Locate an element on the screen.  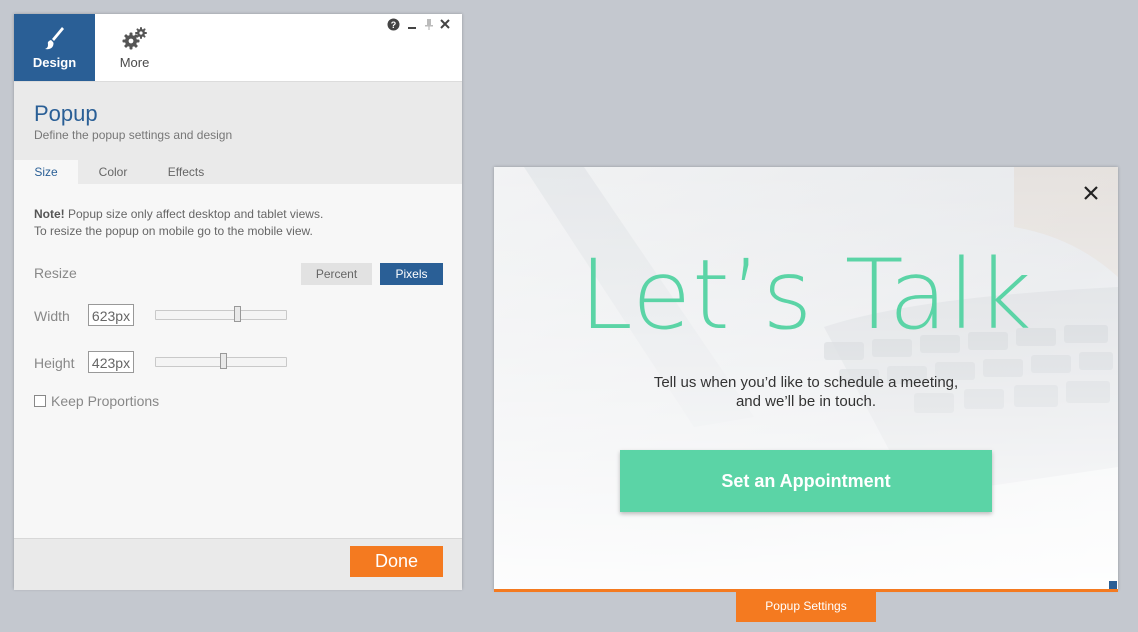
keep-proportions-label: Keep Proportions is located at coordinates (105, 401).